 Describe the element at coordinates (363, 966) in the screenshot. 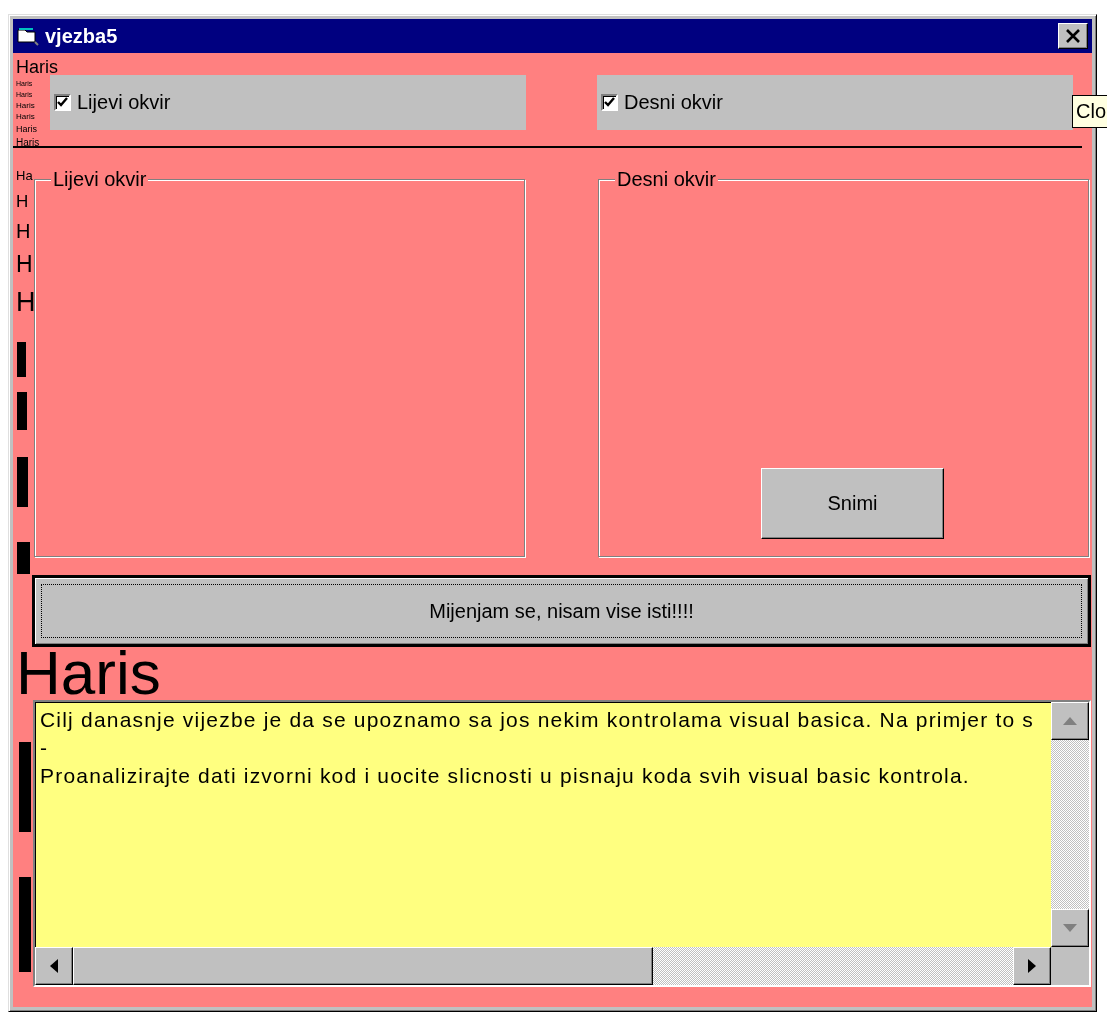

I see `scrollbar-thumb` at that location.